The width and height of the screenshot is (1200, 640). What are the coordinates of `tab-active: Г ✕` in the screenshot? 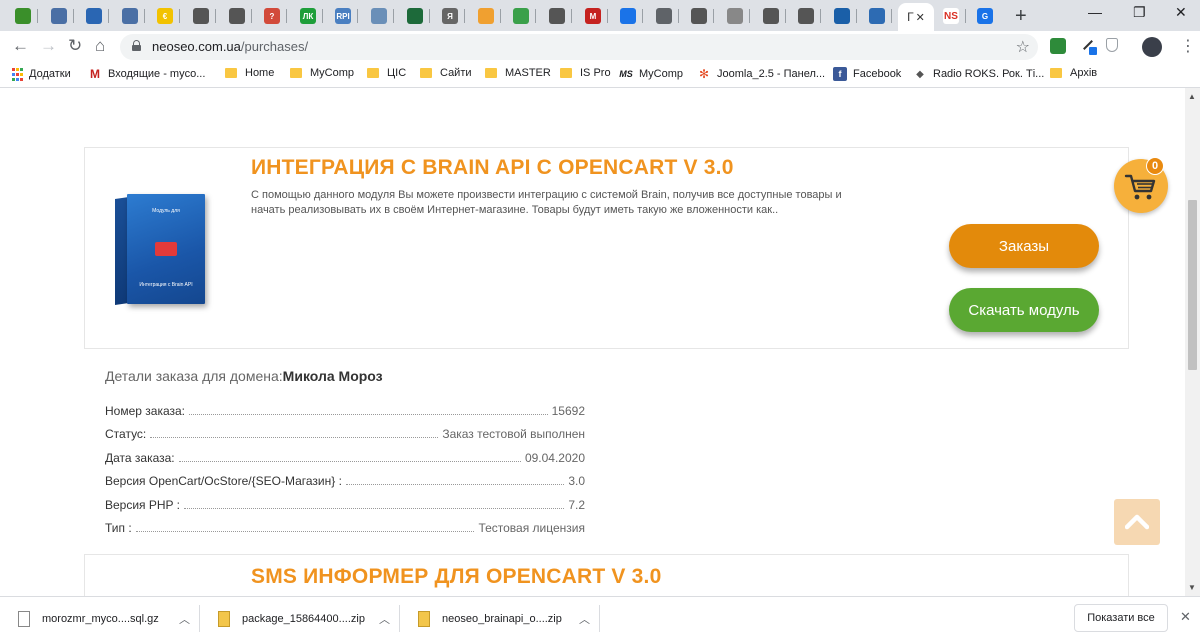 It's located at (916, 17).